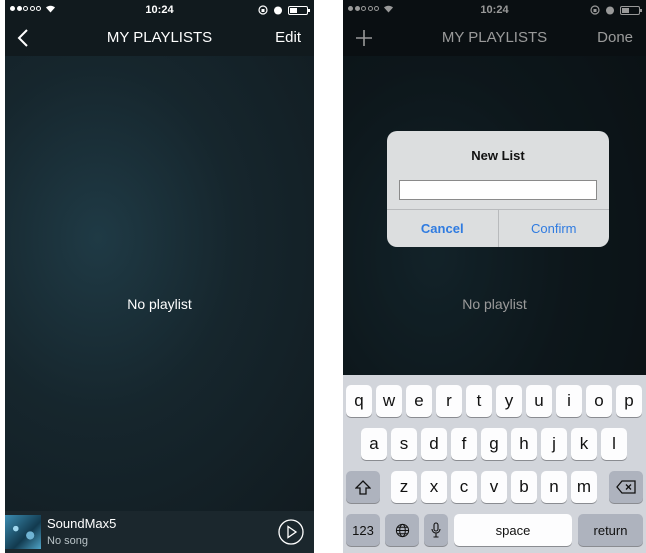 The height and width of the screenshot is (553, 646). What do you see at coordinates (524, 487) in the screenshot?
I see `key: b` at bounding box center [524, 487].